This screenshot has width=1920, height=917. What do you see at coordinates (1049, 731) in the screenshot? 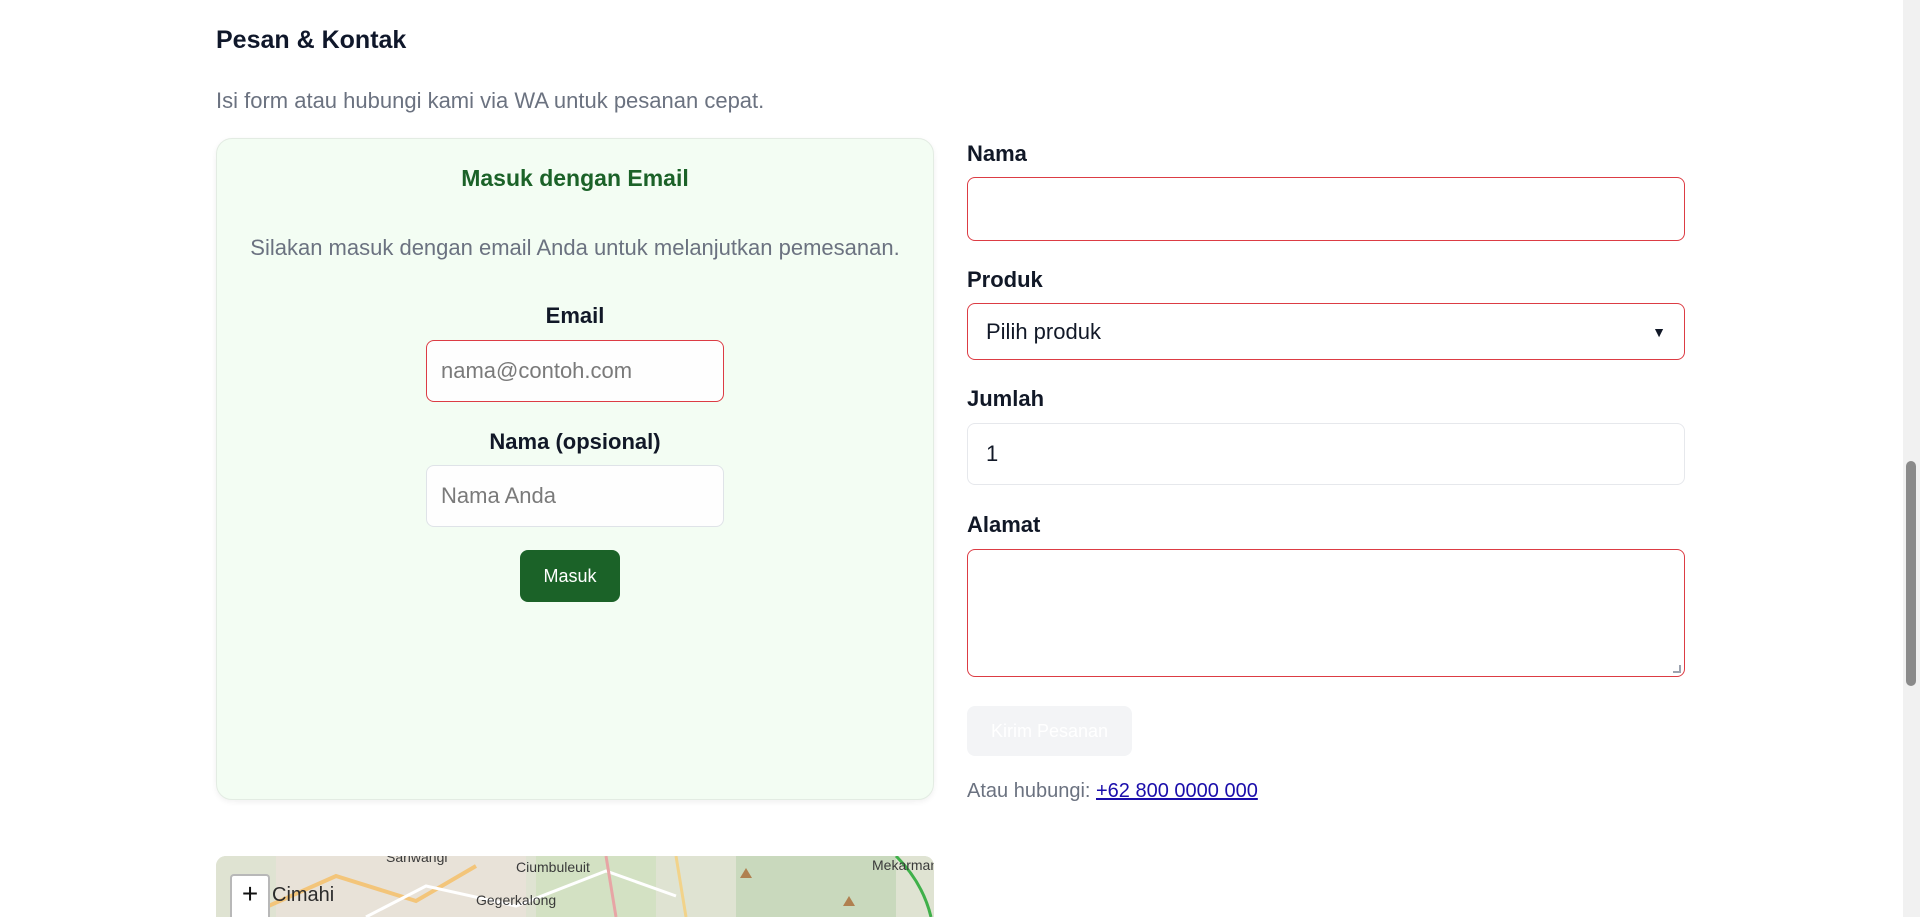
I see `send-order-button: Kirim Pesanan` at bounding box center [1049, 731].